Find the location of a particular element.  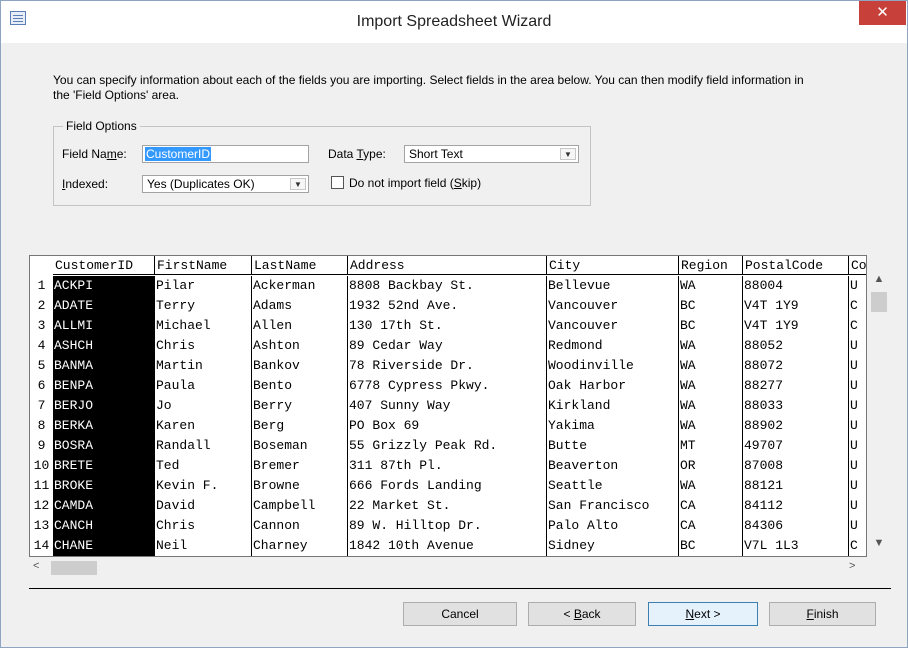

table-cell: ACKPI is located at coordinates (104, 286).